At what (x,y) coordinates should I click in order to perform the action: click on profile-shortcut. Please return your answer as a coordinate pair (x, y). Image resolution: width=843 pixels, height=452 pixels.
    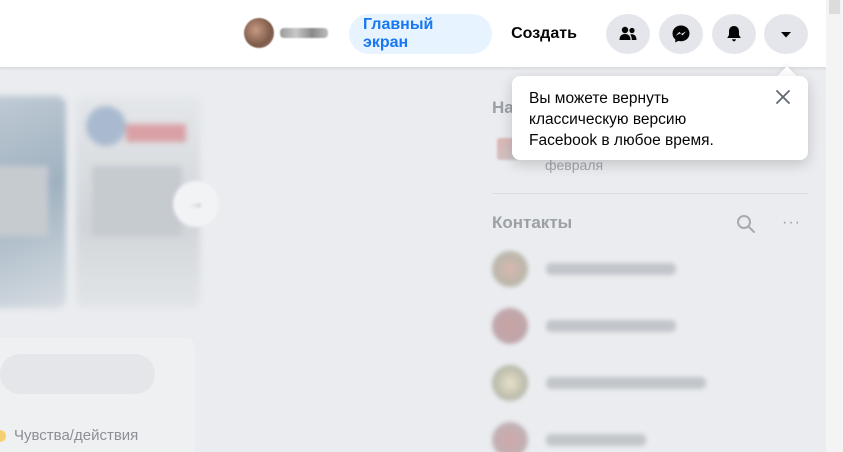
    Looking at the image, I should click on (286, 33).